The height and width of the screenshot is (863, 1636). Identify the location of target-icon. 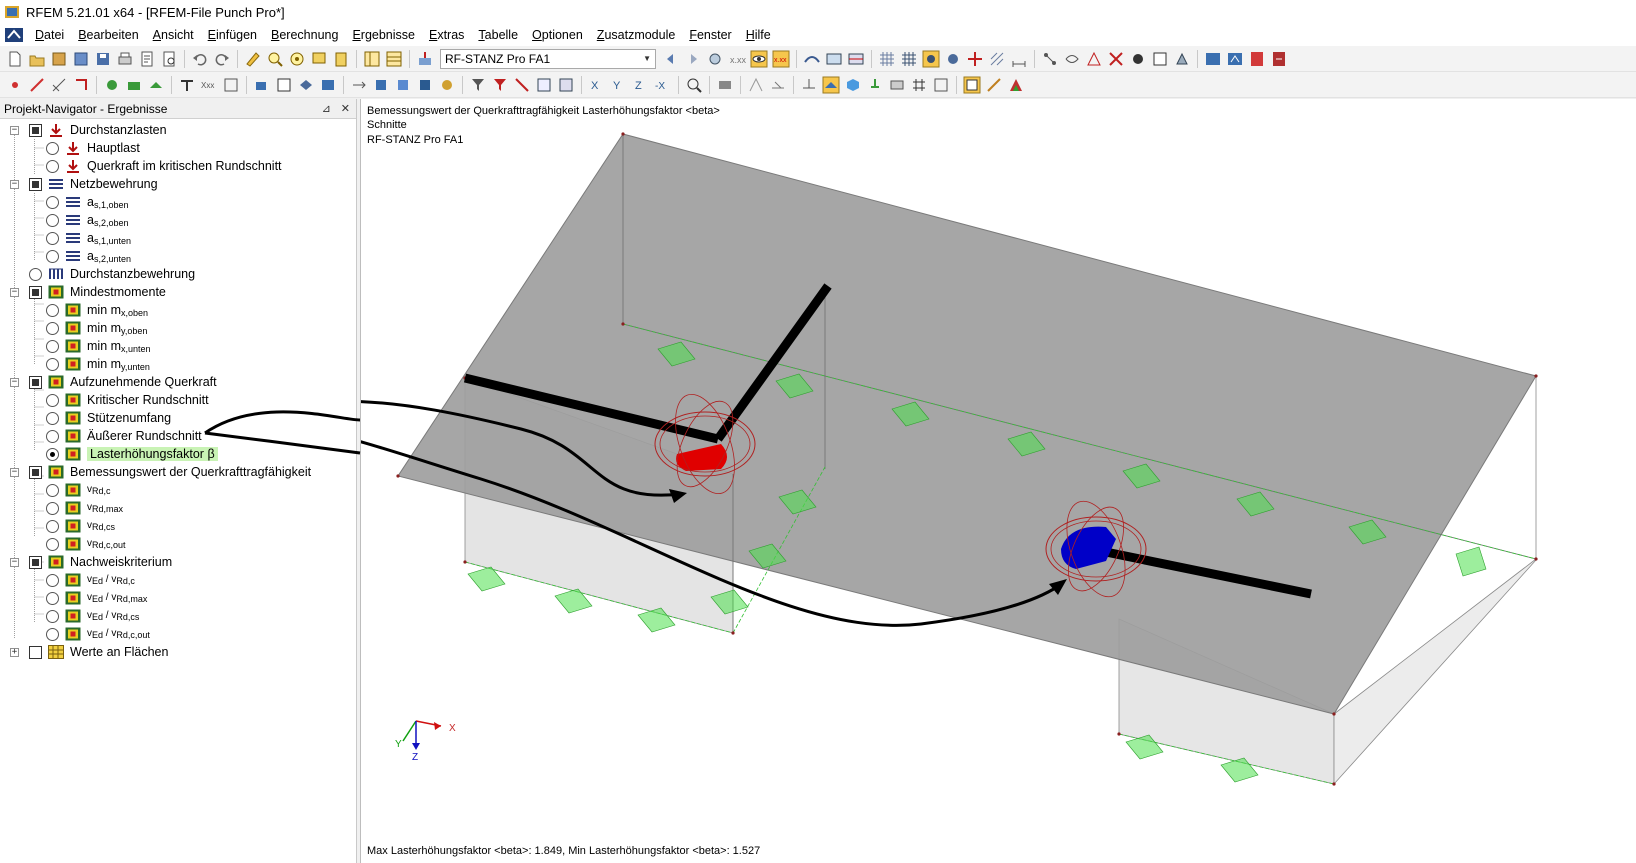
(297, 59).